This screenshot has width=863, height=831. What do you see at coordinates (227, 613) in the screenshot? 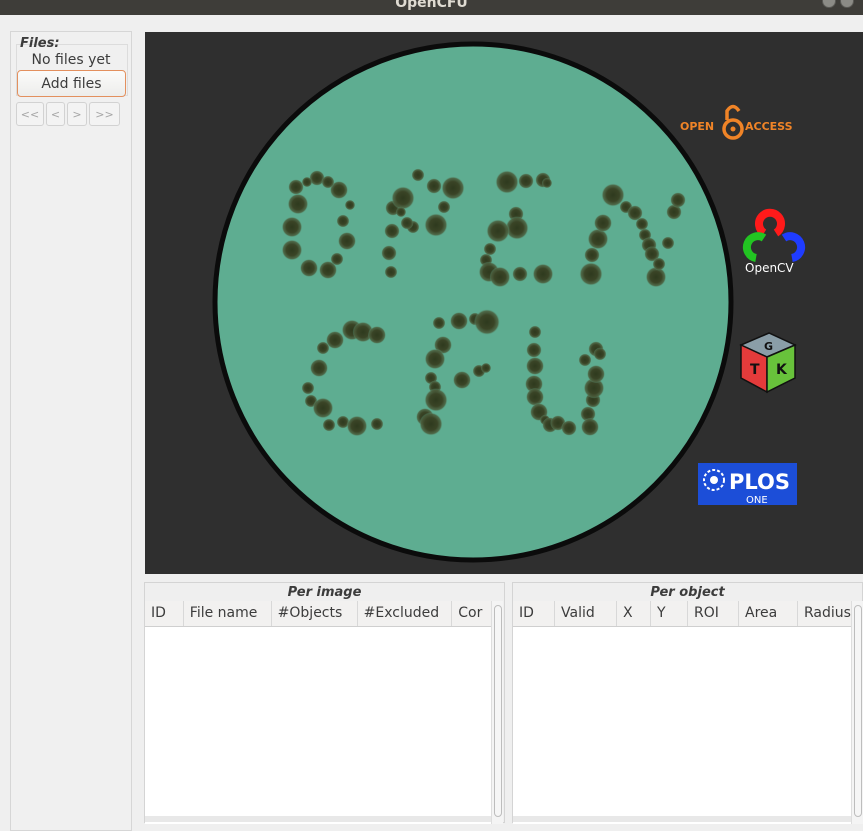
I see `column-header: File name` at bounding box center [227, 613].